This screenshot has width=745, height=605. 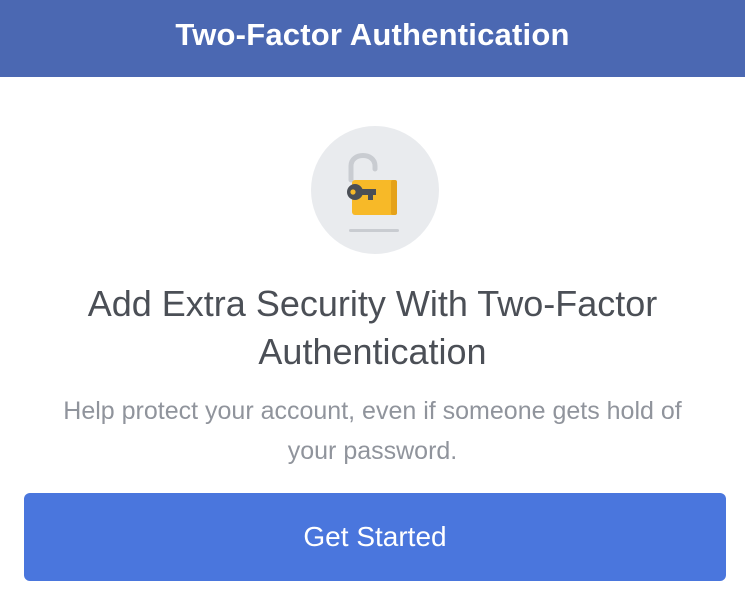 What do you see at coordinates (372, 34) in the screenshot?
I see `page-title: Two-Factor Authentication` at bounding box center [372, 34].